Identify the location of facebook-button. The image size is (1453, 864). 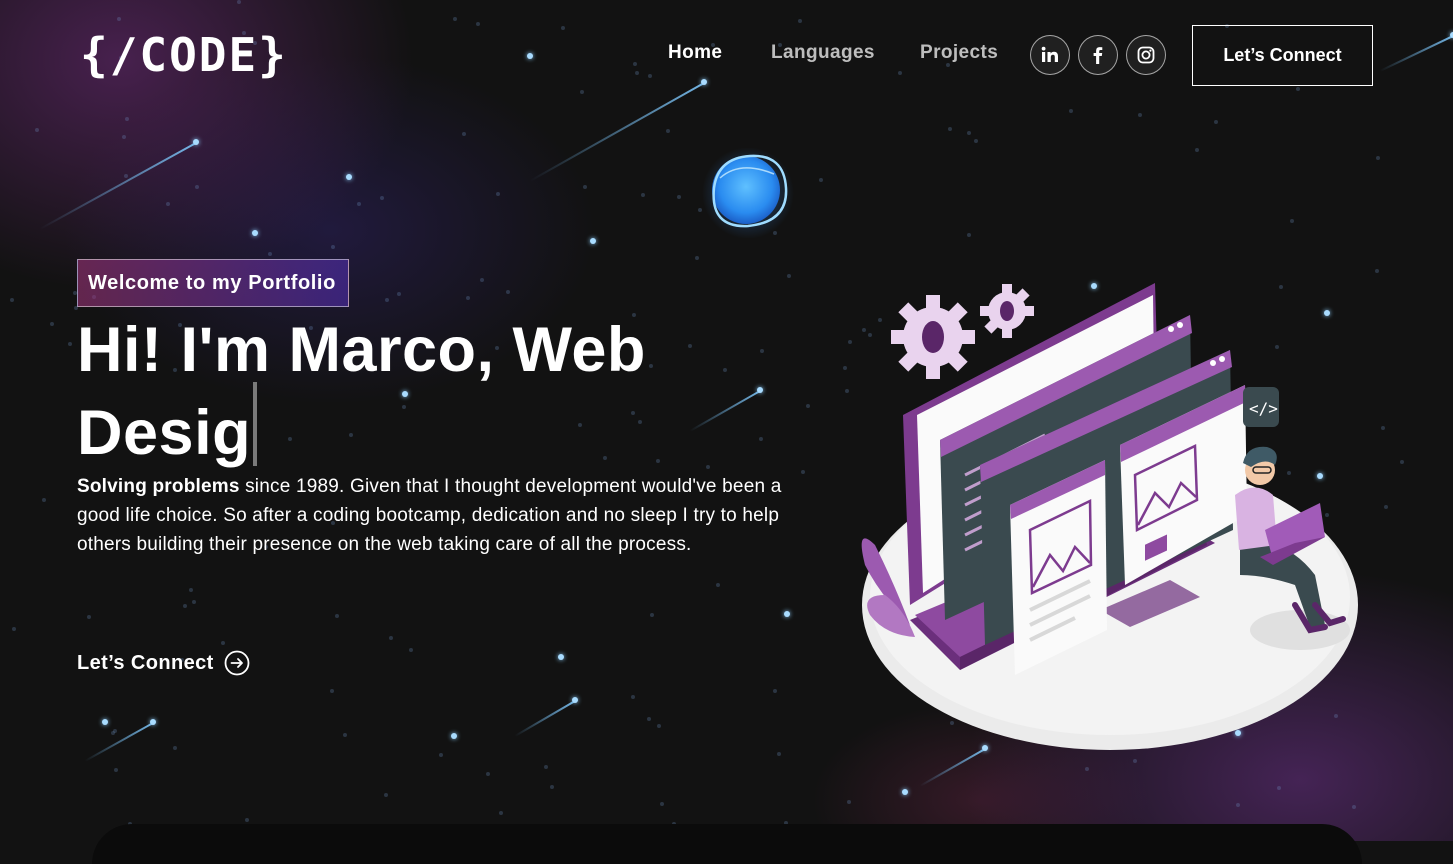
(1098, 55).